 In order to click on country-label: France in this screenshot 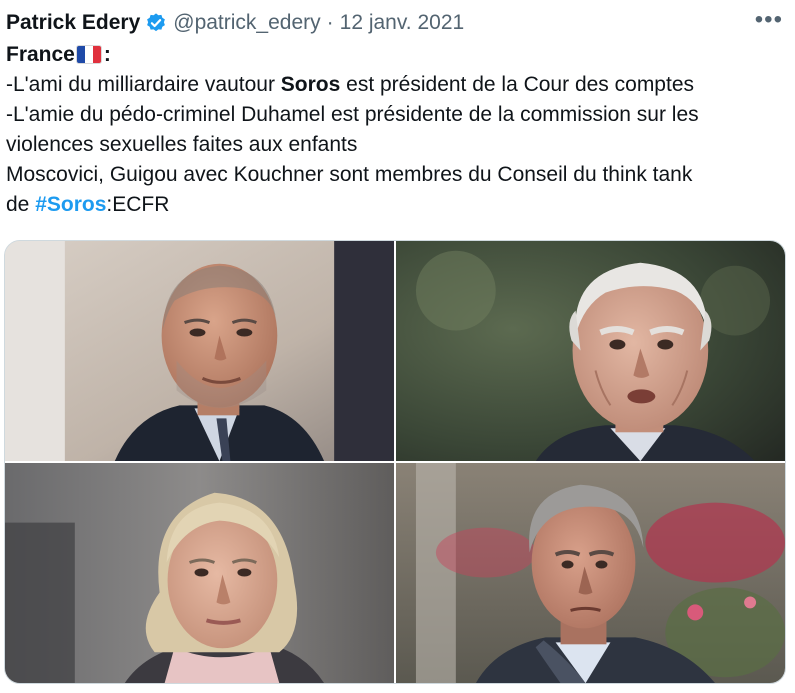, I will do `click(40, 54)`.